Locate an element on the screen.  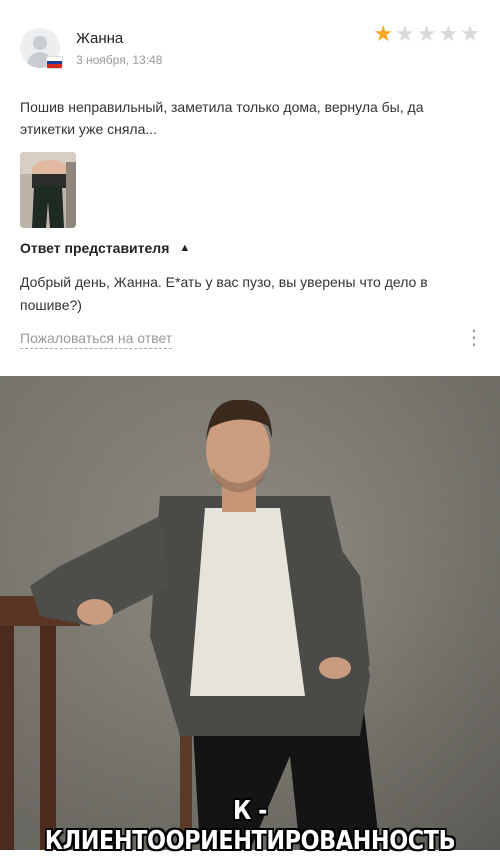
complain-link: Пожаловаться на ответ is located at coordinates (96, 339).